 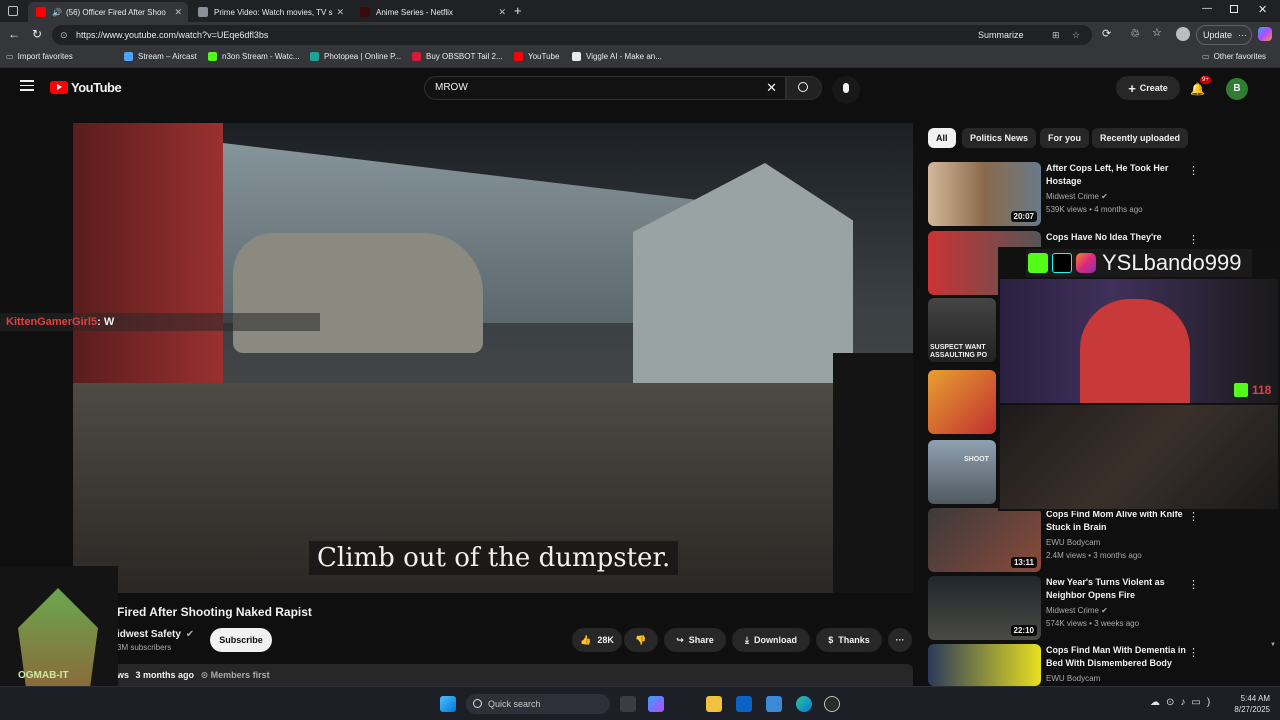 I want to click on edge-icon, so click(x=804, y=704).